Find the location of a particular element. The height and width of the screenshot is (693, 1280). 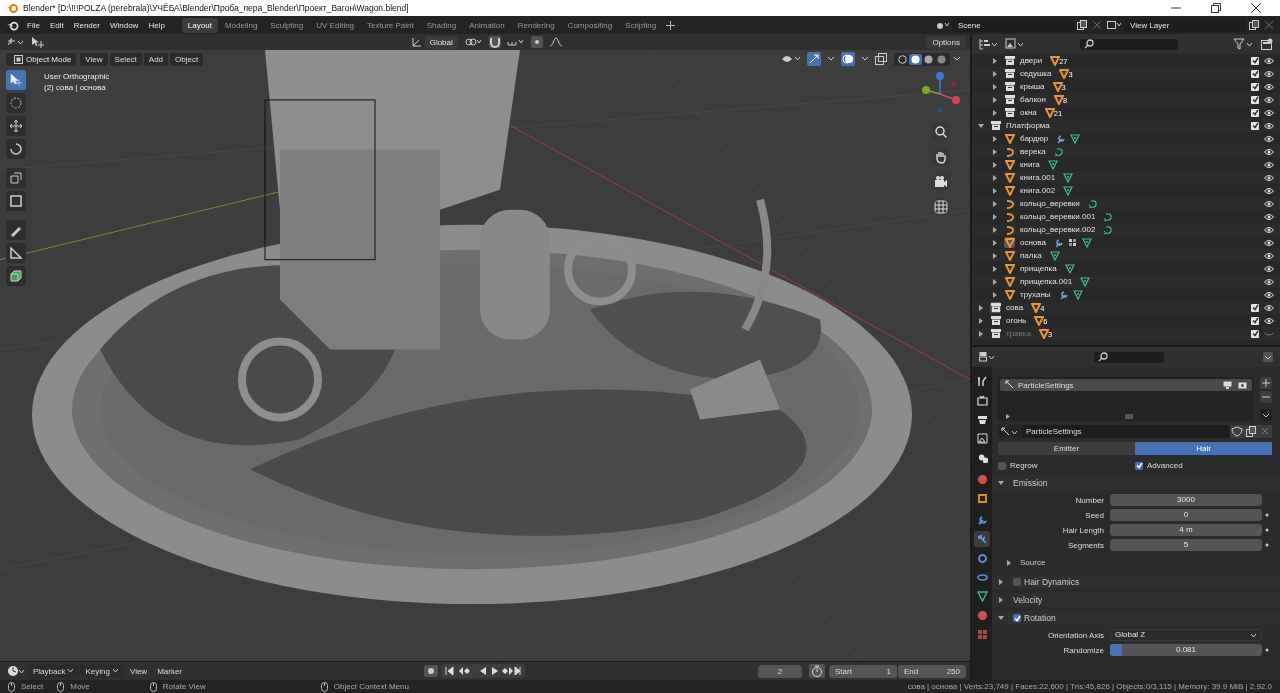

snap-increment-icon is located at coordinates (515, 42).